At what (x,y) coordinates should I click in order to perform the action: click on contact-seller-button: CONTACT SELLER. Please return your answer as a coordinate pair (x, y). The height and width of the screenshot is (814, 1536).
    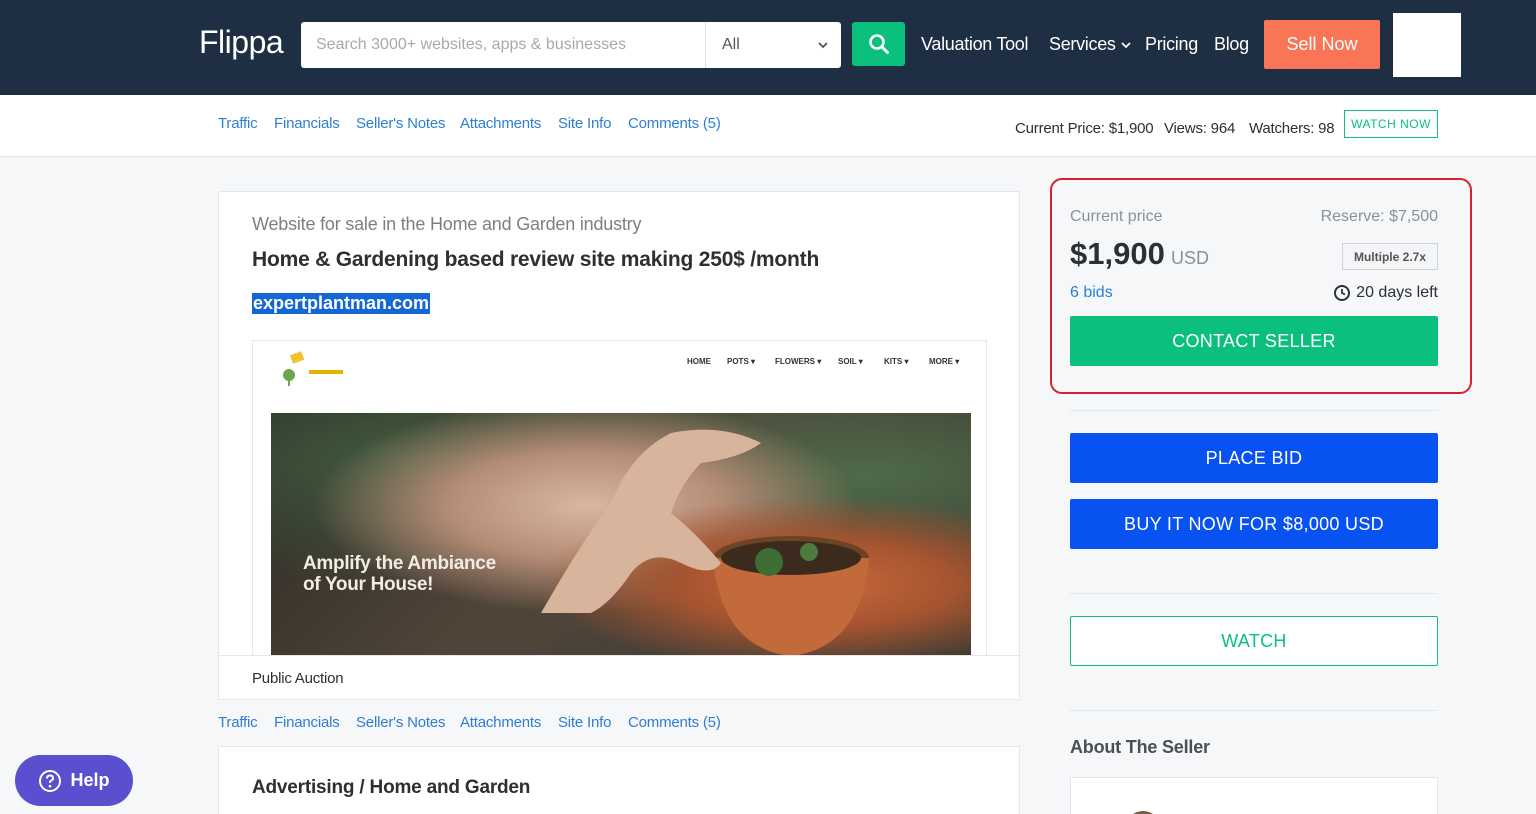
    Looking at the image, I should click on (1254, 341).